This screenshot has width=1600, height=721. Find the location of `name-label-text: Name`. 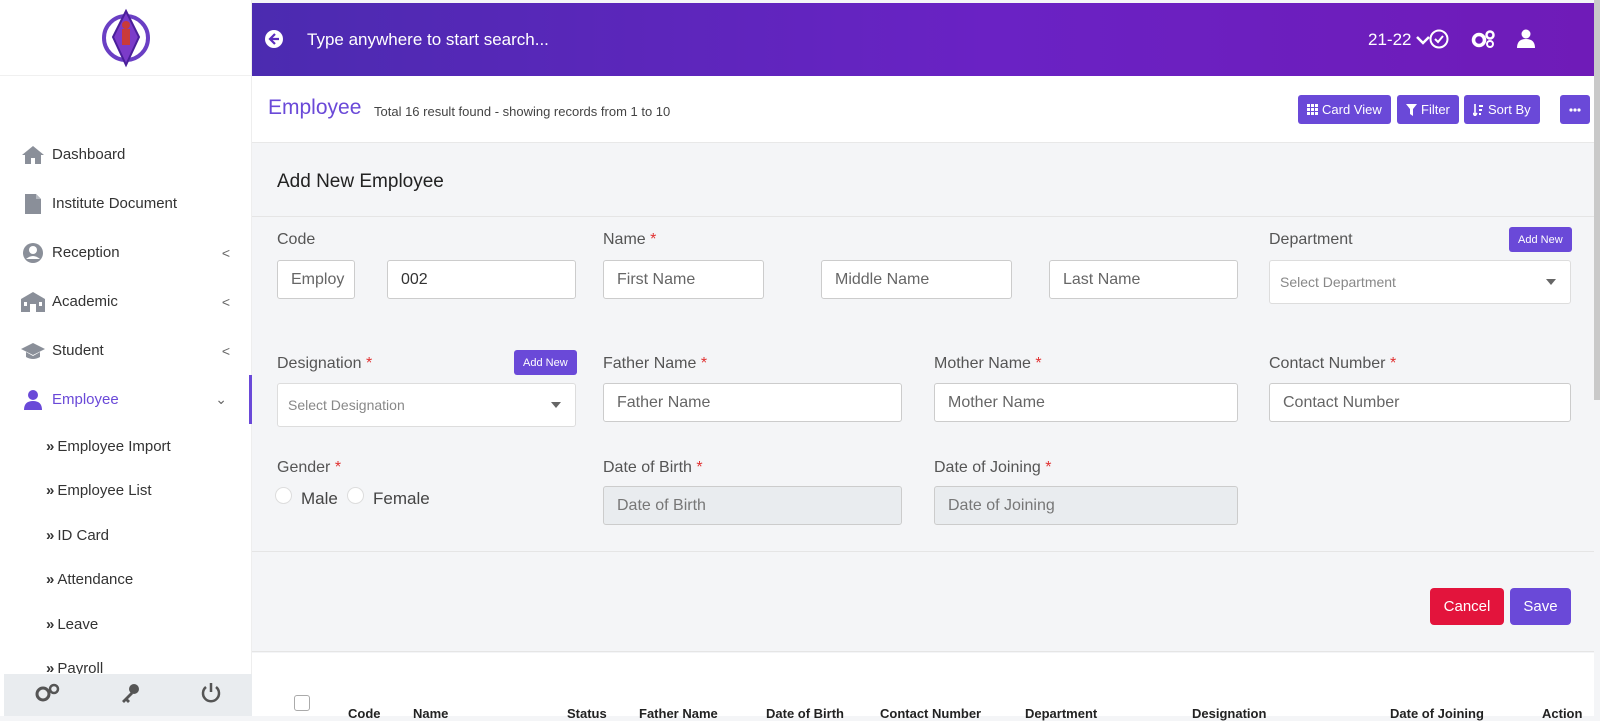

name-label-text: Name is located at coordinates (624, 239).